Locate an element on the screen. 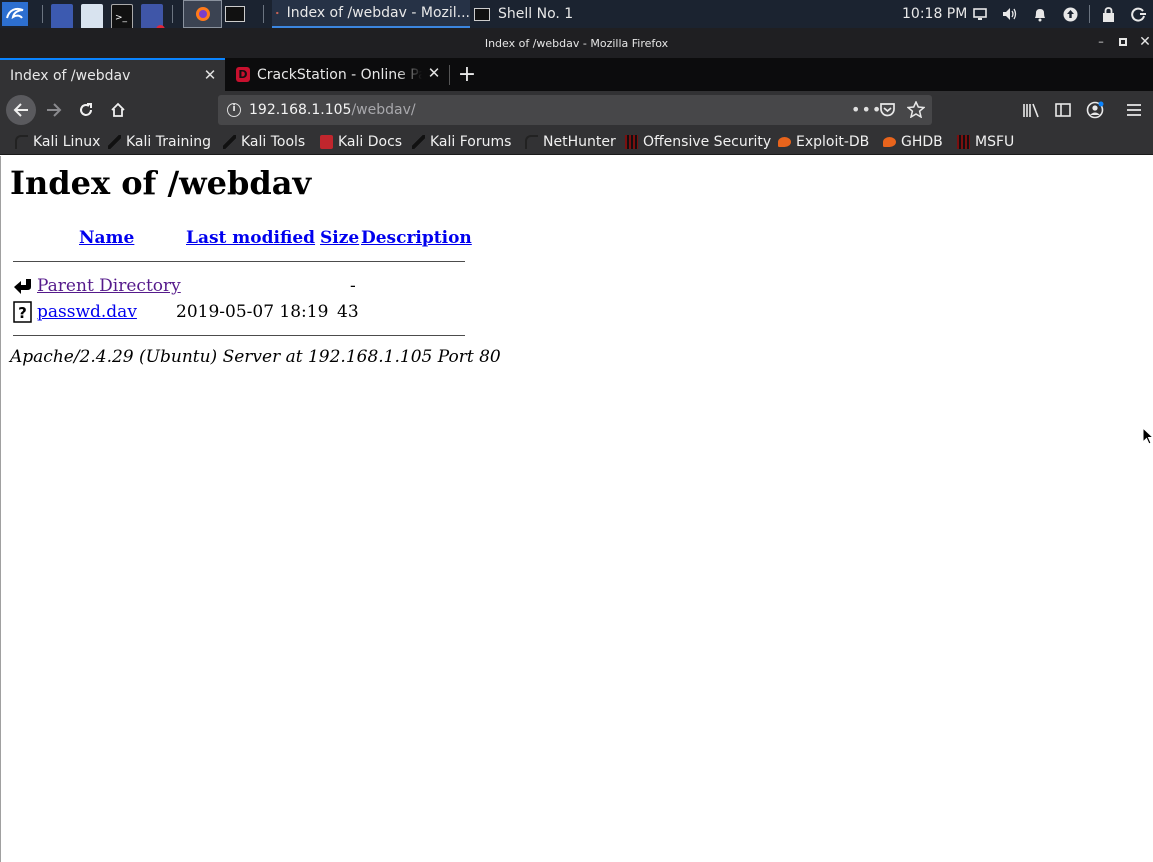 This screenshot has height=862, width=1153. clock: 10:18 PM is located at coordinates (934, 14).